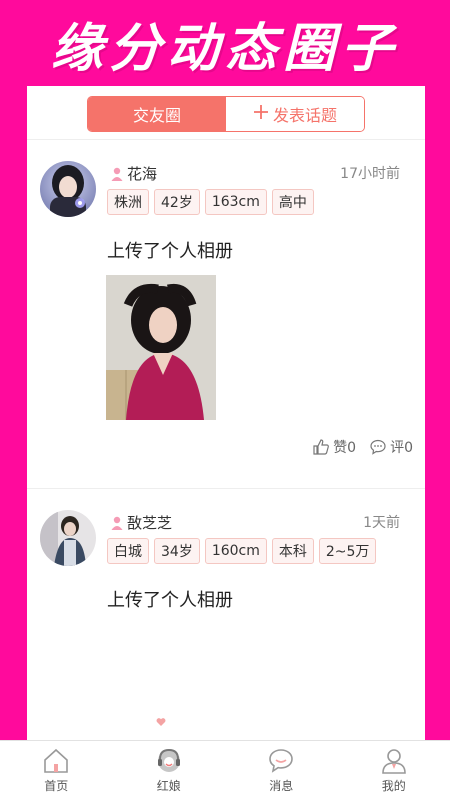  Describe the element at coordinates (345, 448) in the screenshot. I see `like-count: 赞0` at that location.